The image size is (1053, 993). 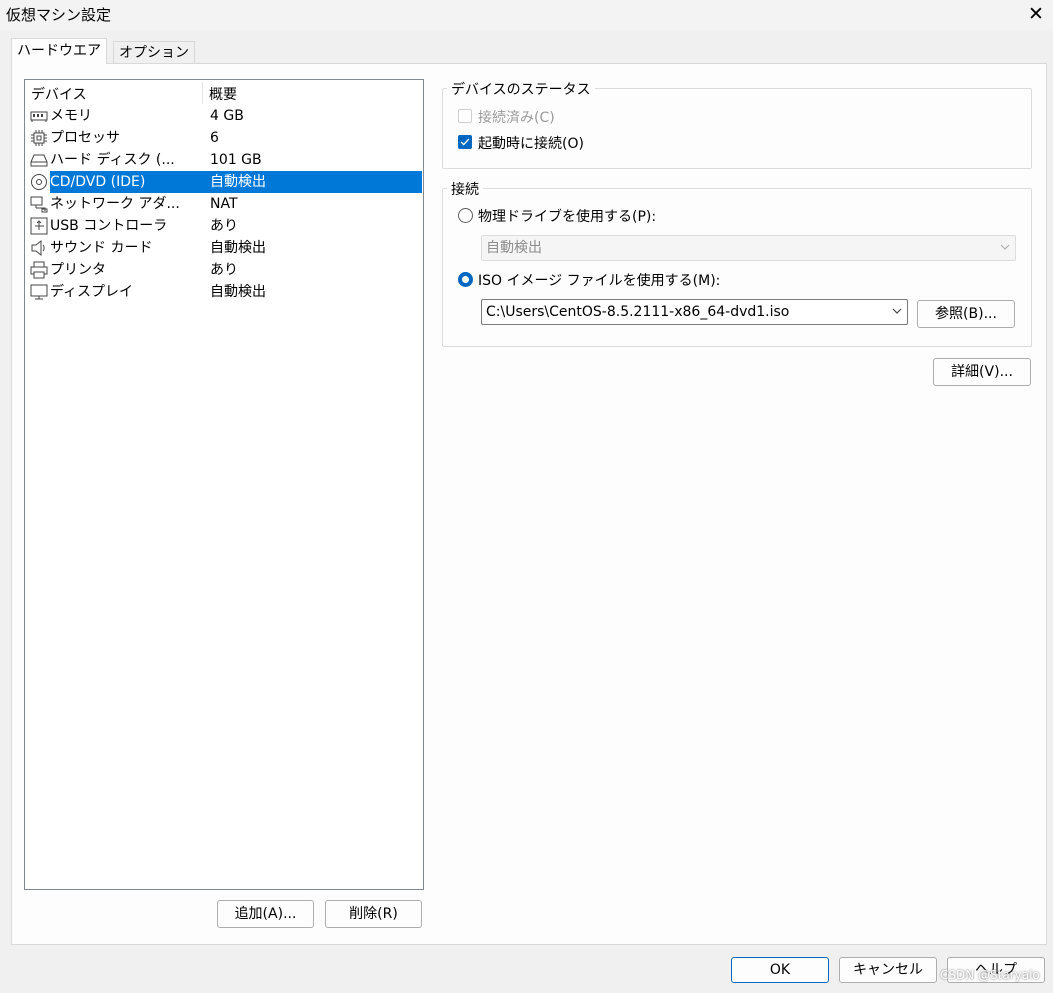 I want to click on close-button: ✕, so click(x=1036, y=14).